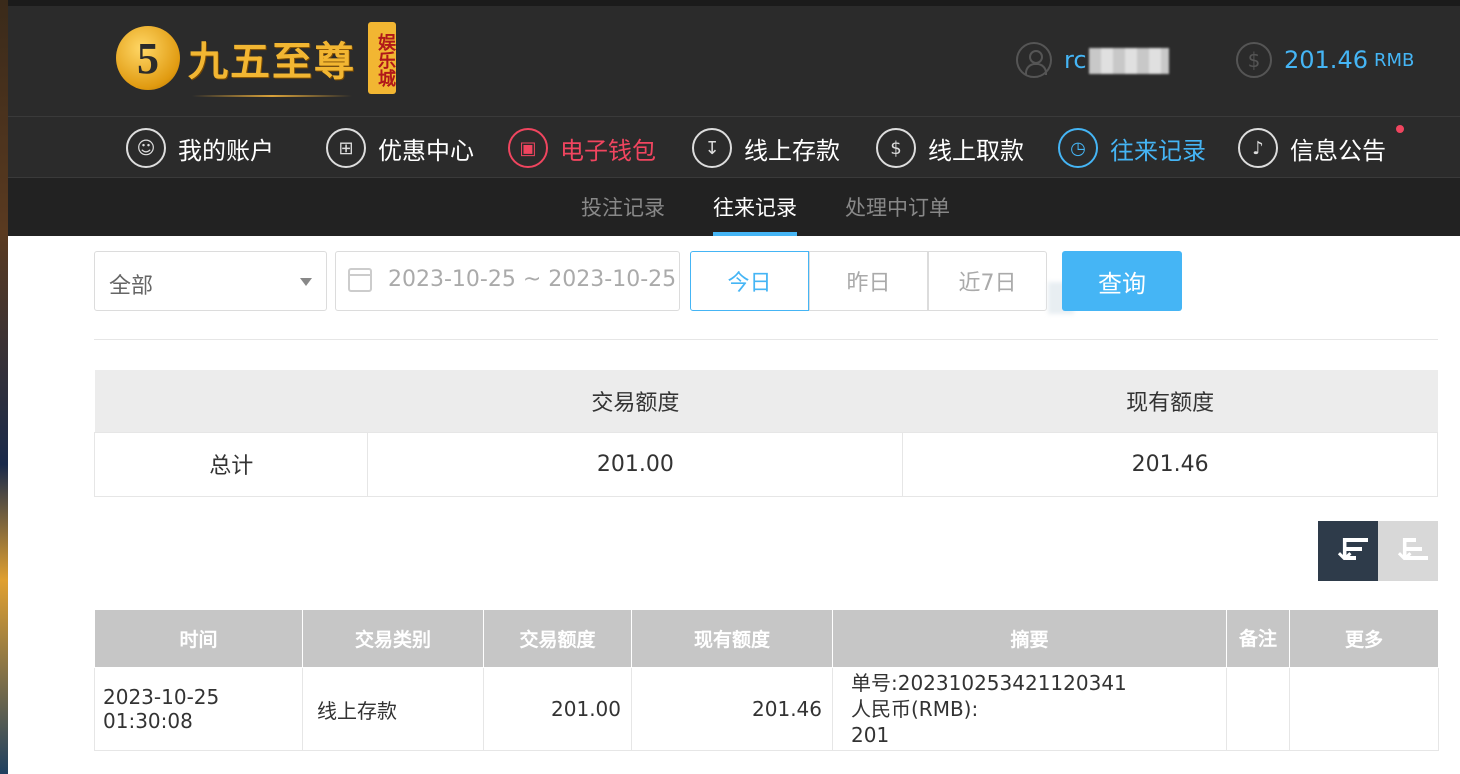 The image size is (1460, 774). What do you see at coordinates (989, 683) in the screenshot?
I see `summary-order-no: 单号:202310253421120341` at bounding box center [989, 683].